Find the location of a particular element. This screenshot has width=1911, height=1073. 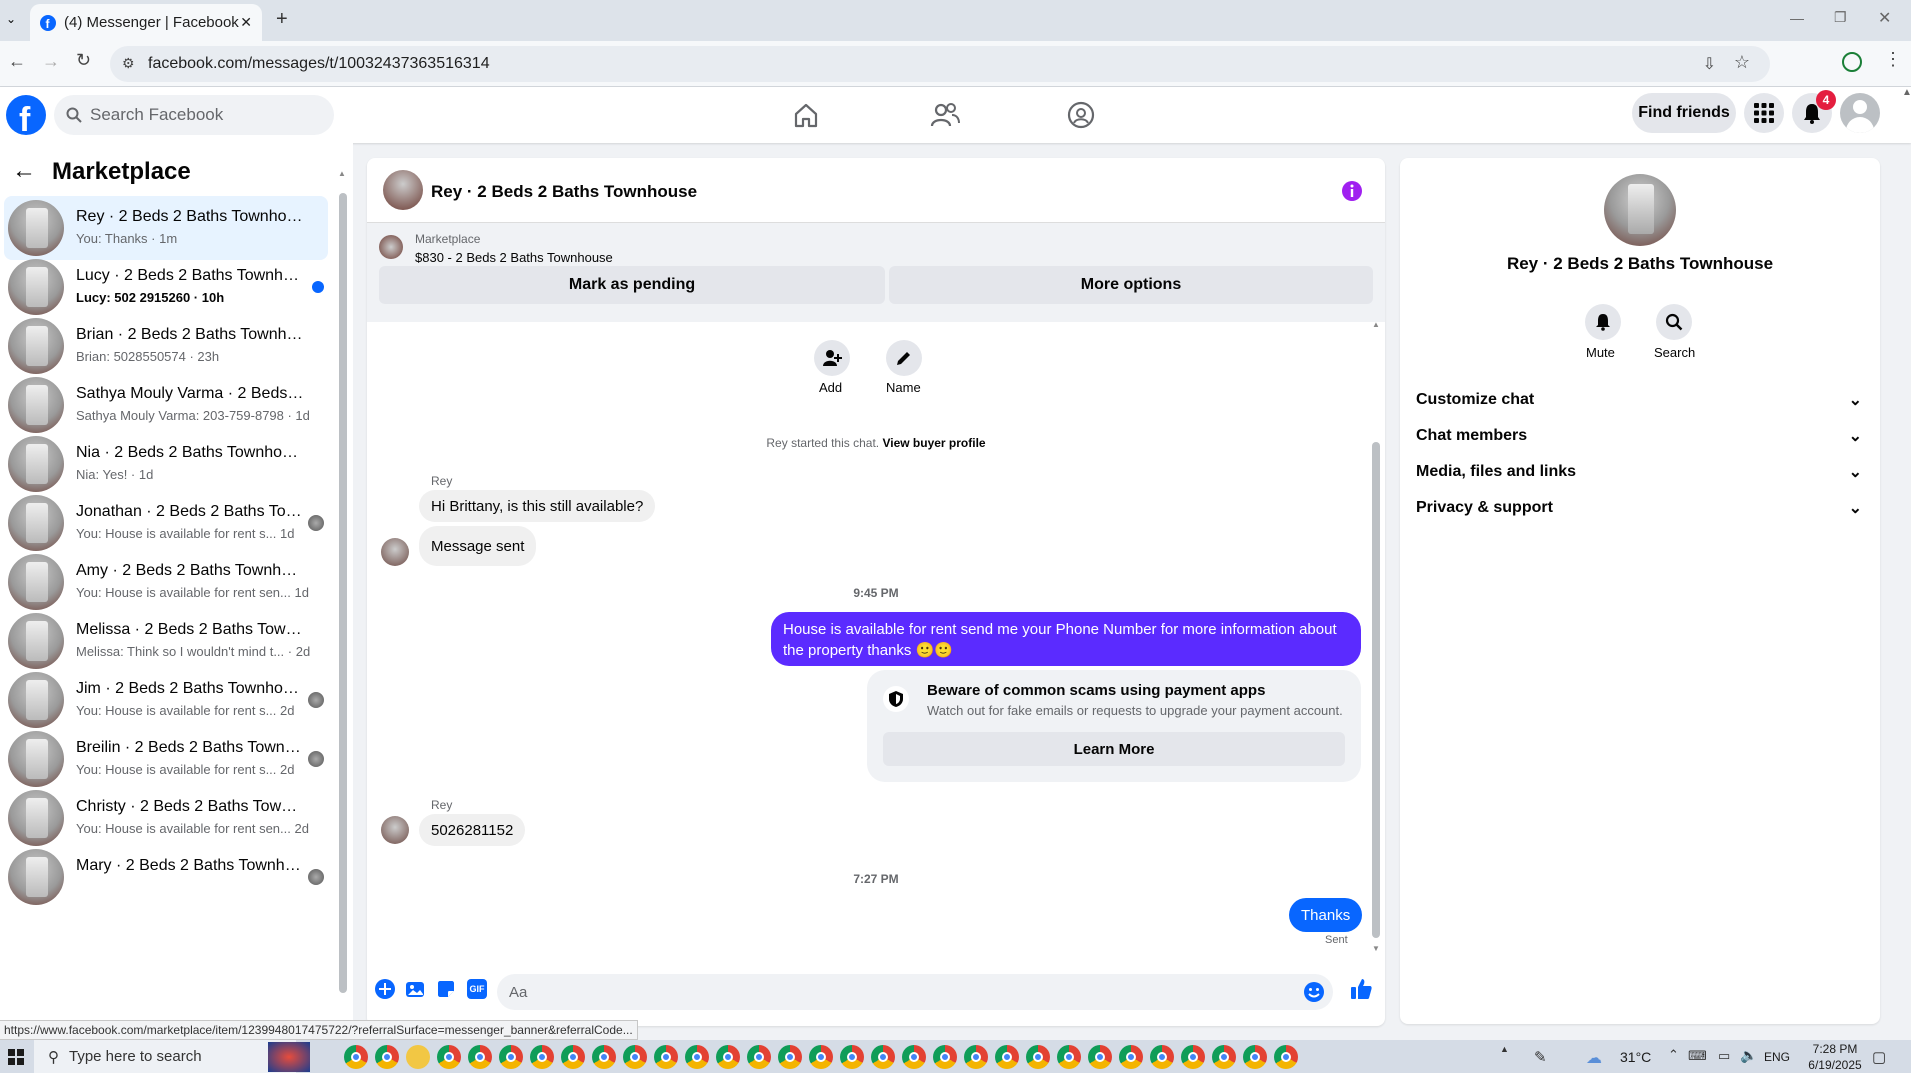

find-friends-button: Find friends is located at coordinates (1684, 113).